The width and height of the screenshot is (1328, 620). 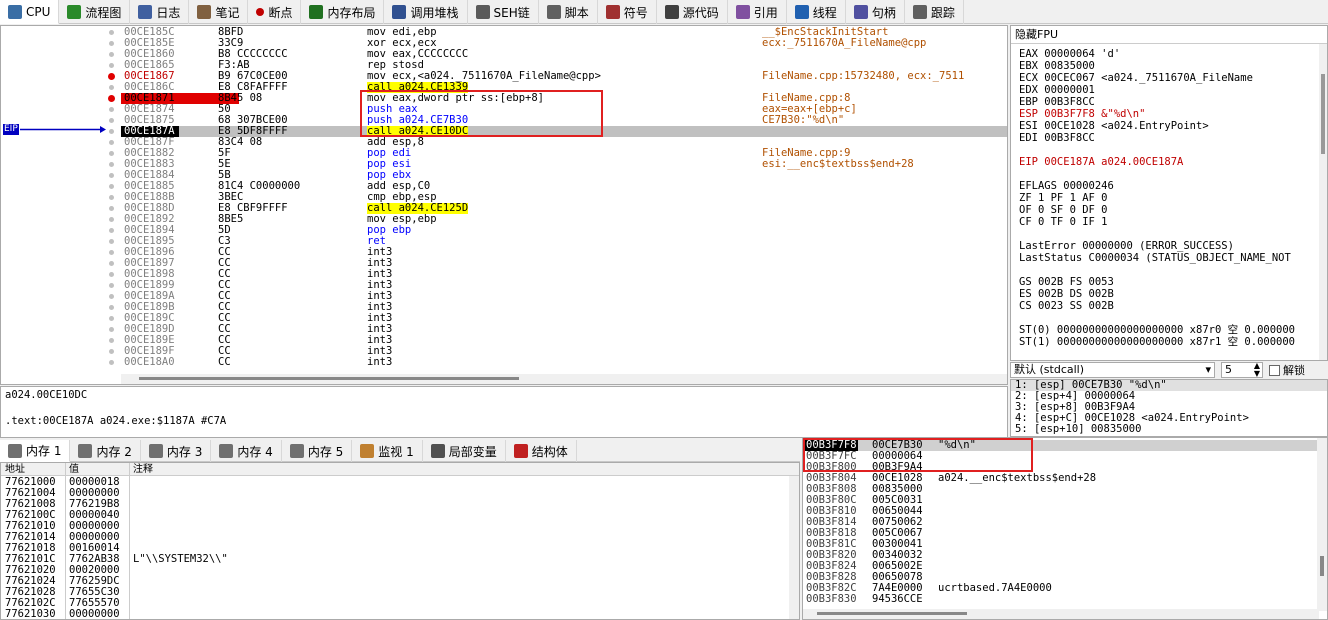 What do you see at coordinates (564, 307) in the screenshot?
I see `disasm-row: 00CE189B CC int3` at bounding box center [564, 307].